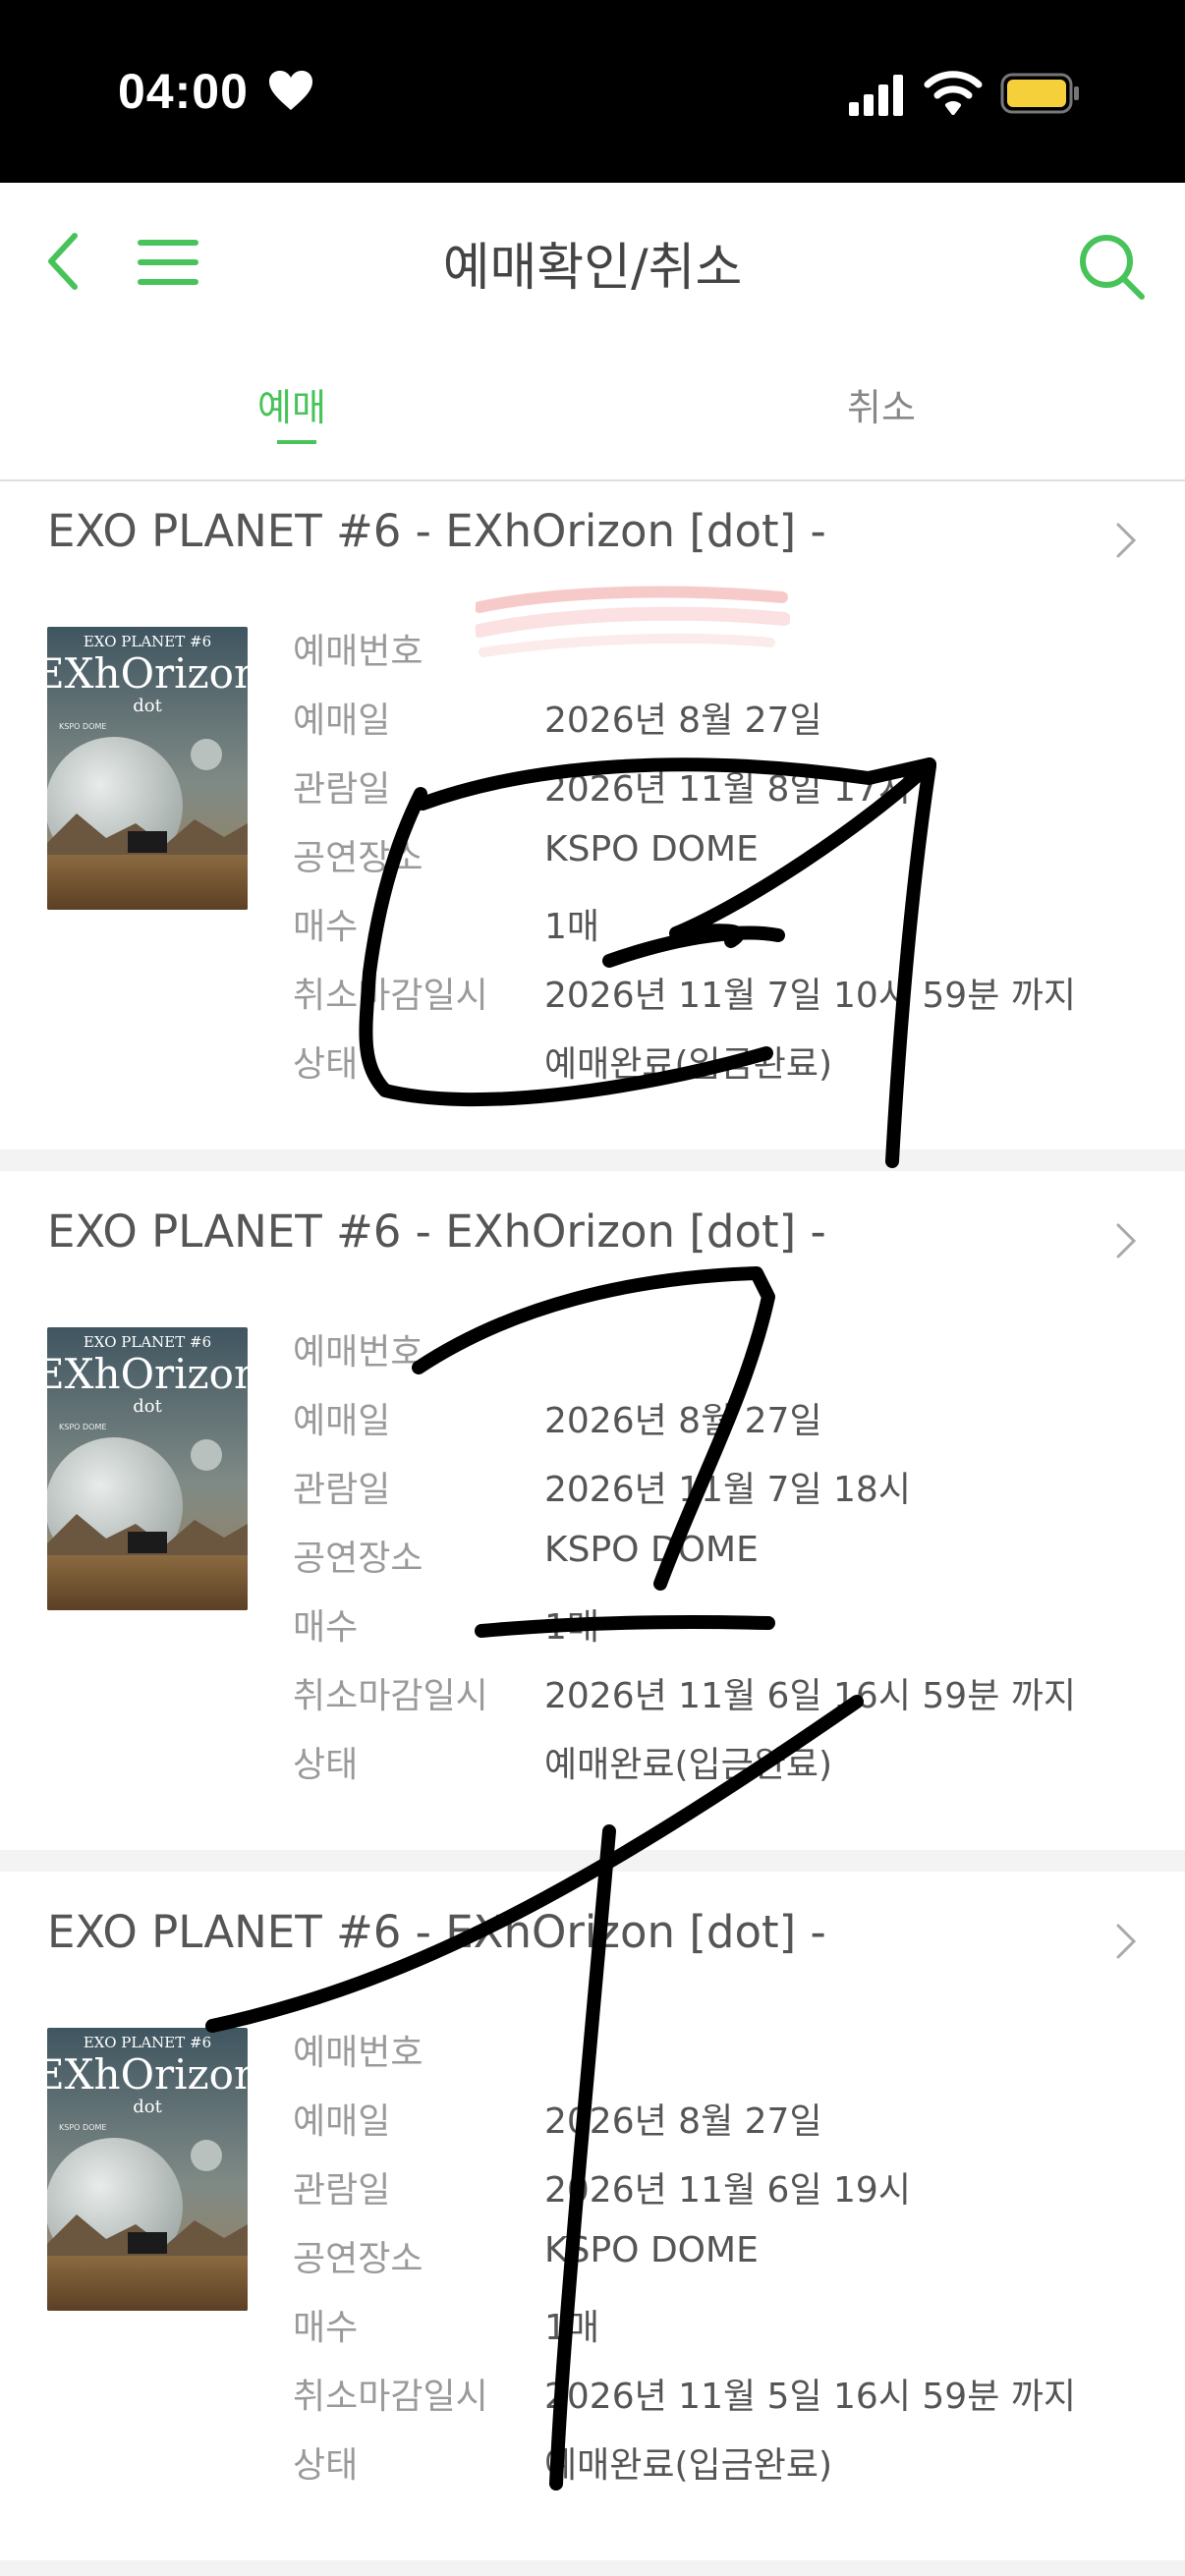 This screenshot has width=1185, height=2576. What do you see at coordinates (811, 1696) in the screenshot?
I see `cancel-deadline-value: 2026년 11월 6일 16시 59분 까지` at bounding box center [811, 1696].